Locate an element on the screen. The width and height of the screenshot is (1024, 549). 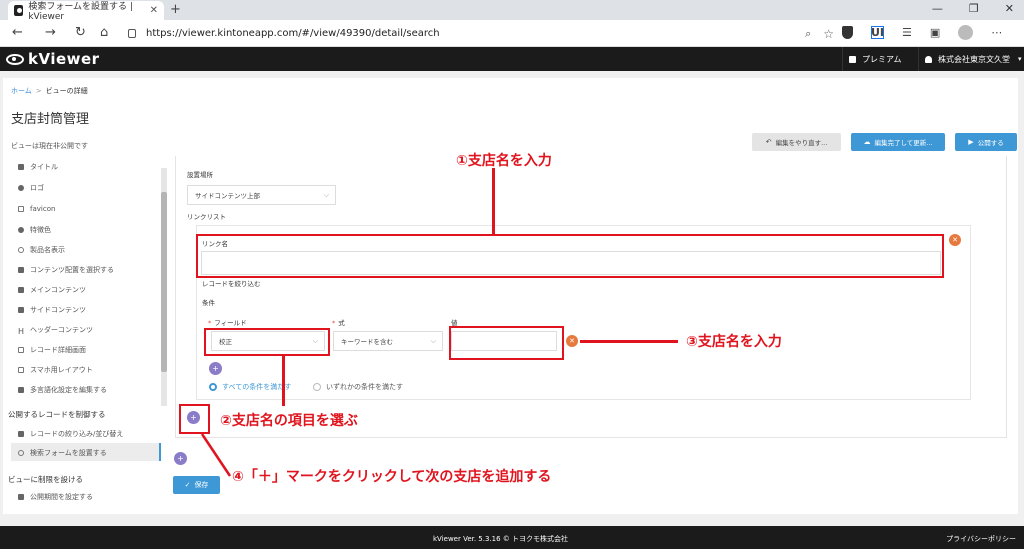
save-label: 保存 is located at coordinates (201, 485).